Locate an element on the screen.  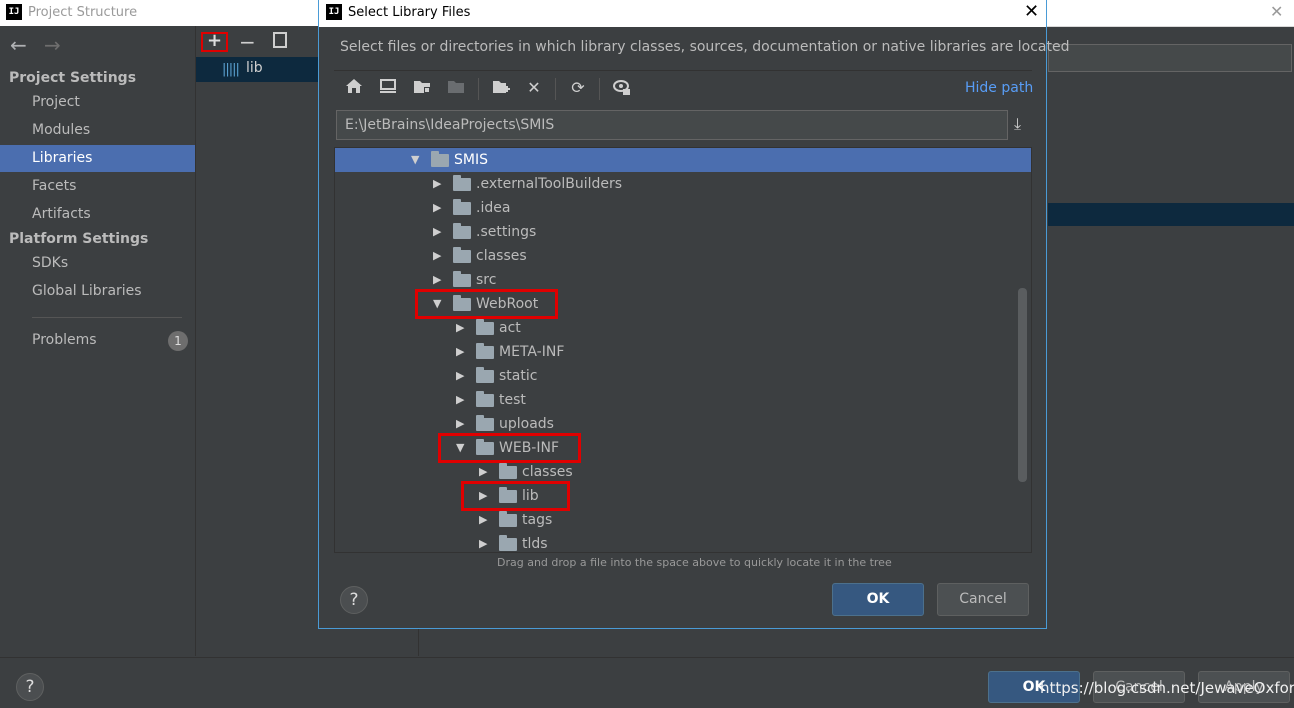
home-icon is located at coordinates (354, 88).